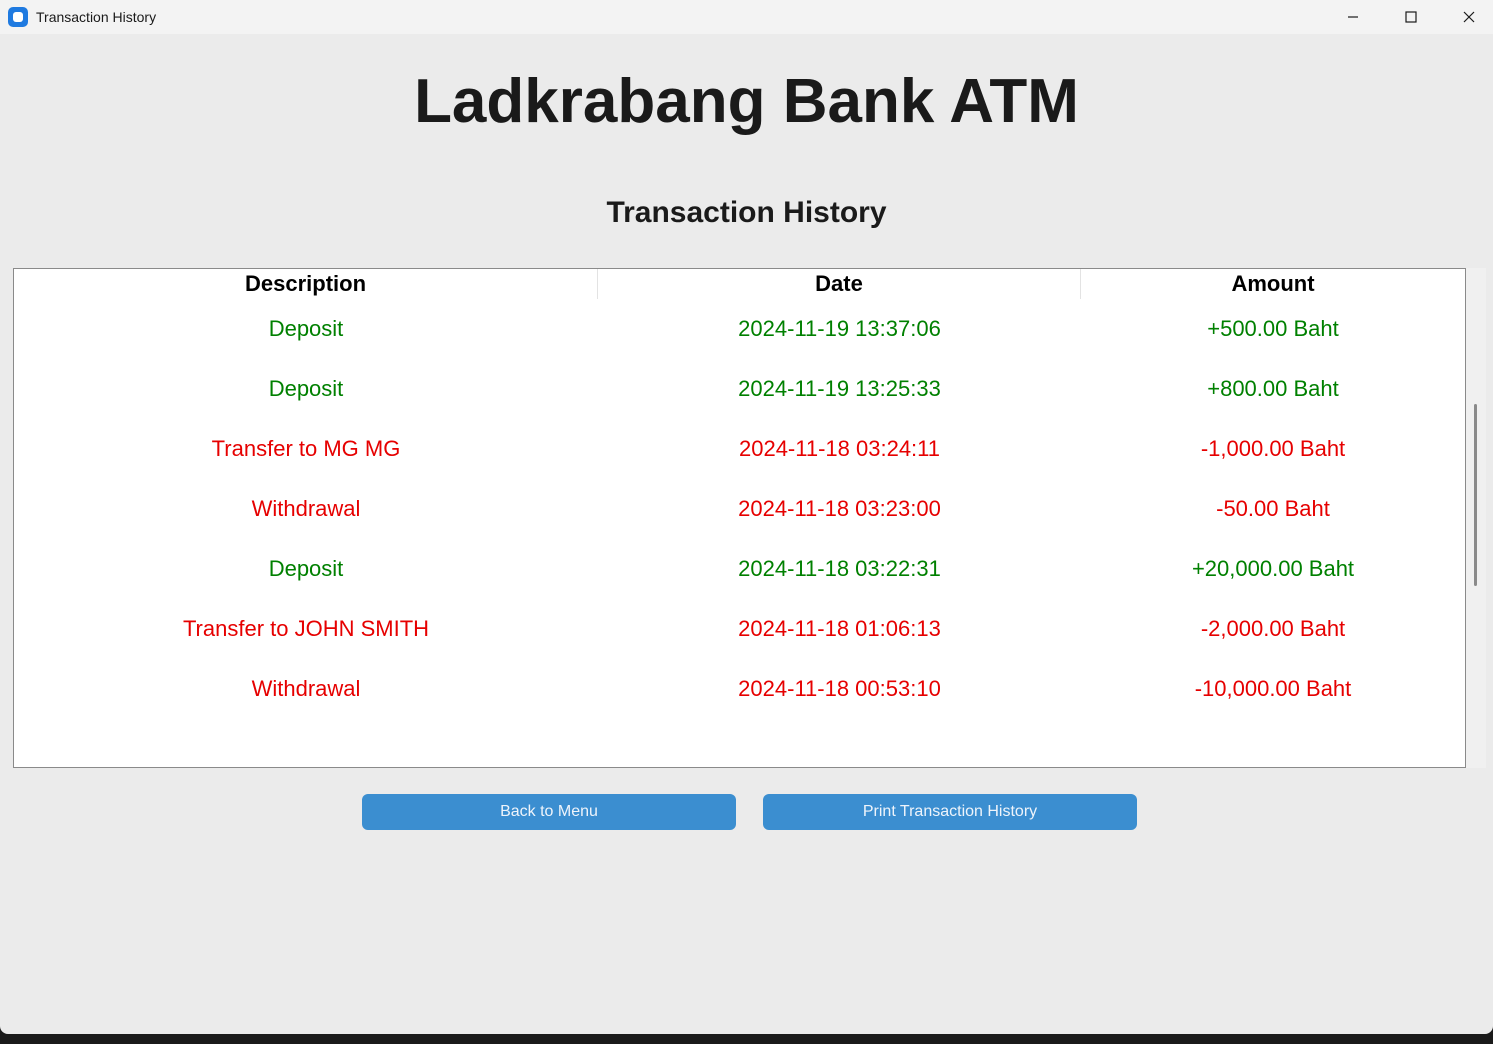 The height and width of the screenshot is (1044, 1493). I want to click on table-scrollbar, so click(1476, 518).